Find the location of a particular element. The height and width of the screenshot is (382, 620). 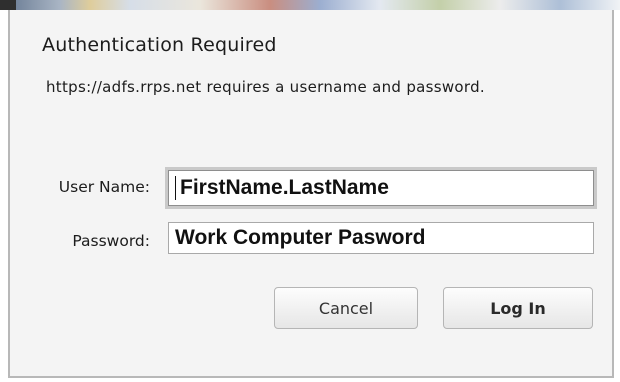

password-field: Work Computer Pasword is located at coordinates (381, 238).